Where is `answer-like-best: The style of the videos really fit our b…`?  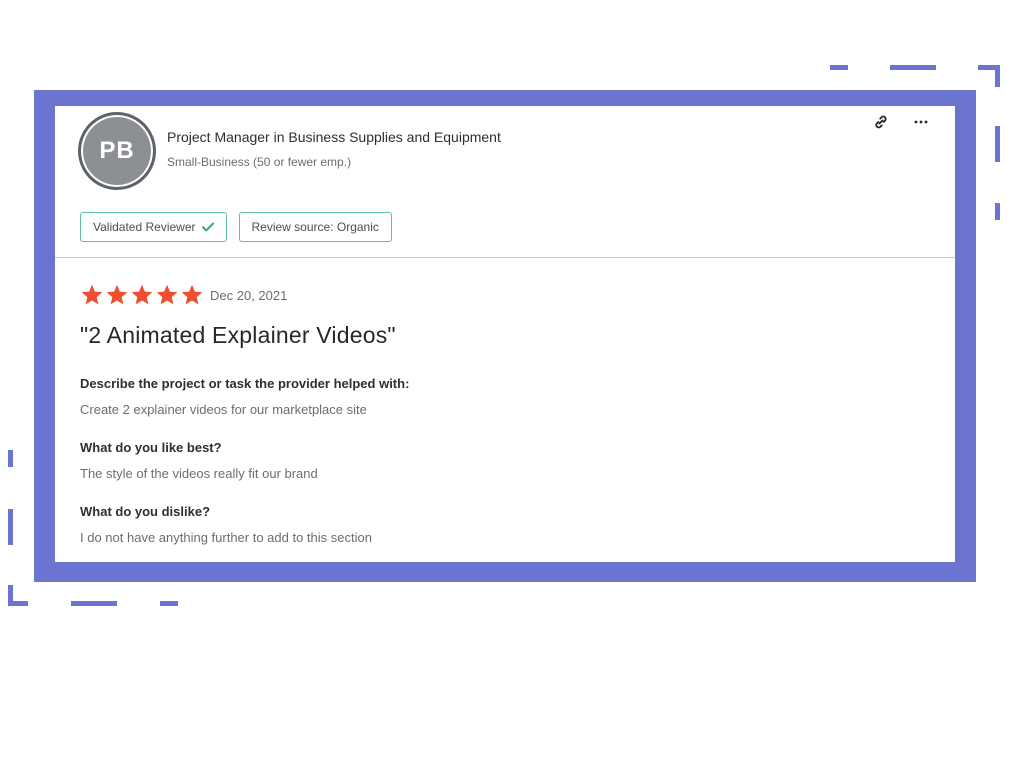
answer-like-best: The style of the videos really fit our b… is located at coordinates (199, 473).